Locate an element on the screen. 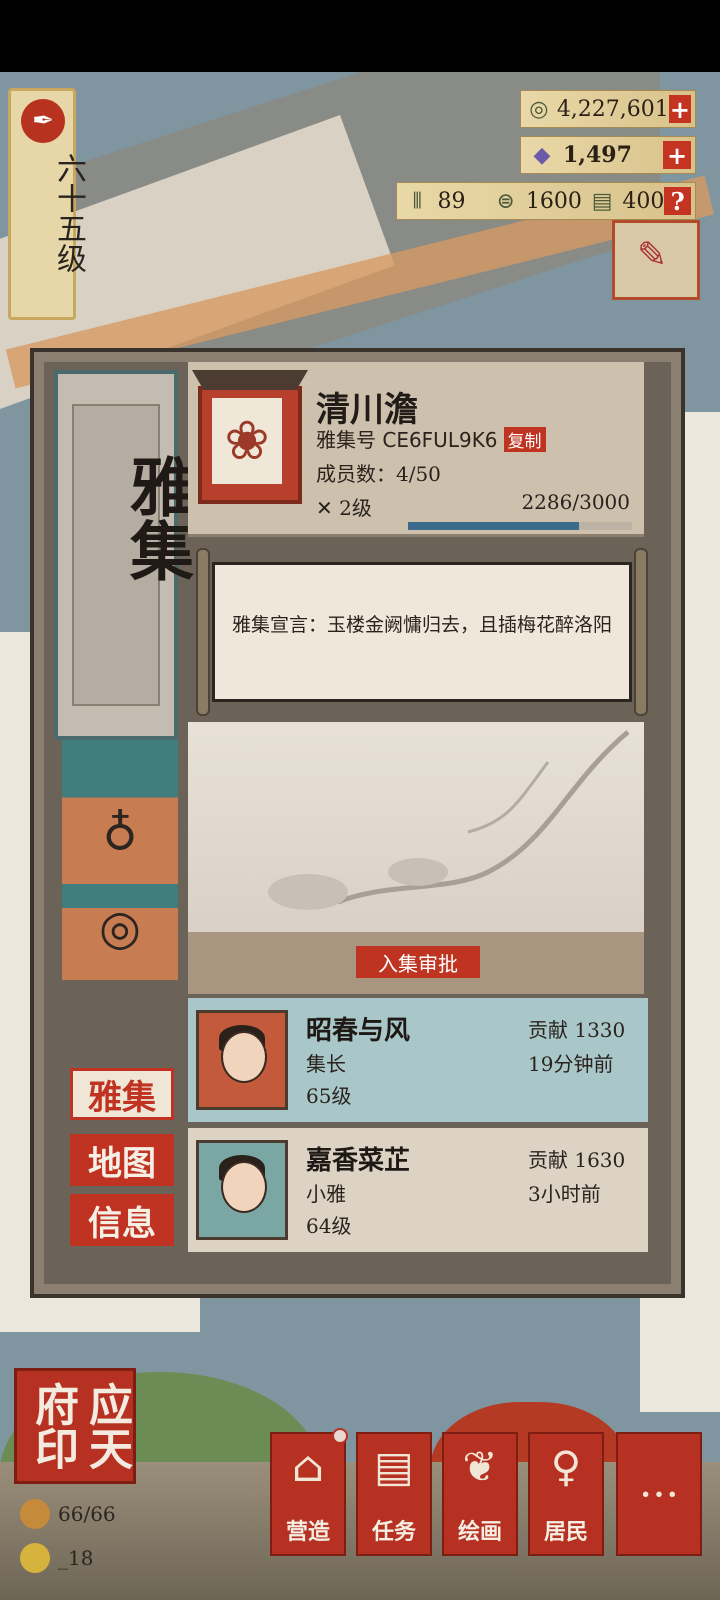 The image size is (720, 1600). club-level-row: ✕ 2级 is located at coordinates (344, 506).